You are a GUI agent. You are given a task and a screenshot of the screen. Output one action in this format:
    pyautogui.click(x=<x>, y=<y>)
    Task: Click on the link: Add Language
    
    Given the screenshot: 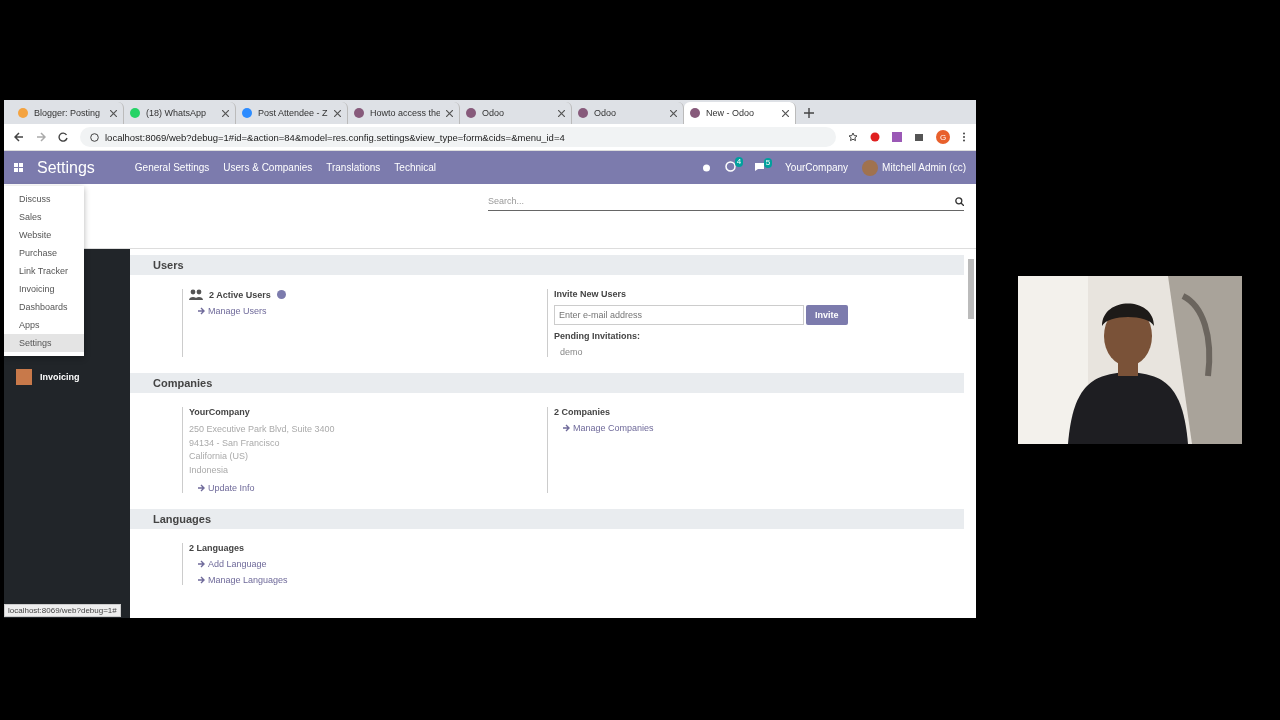 What is the action you would take?
    pyautogui.click(x=365, y=564)
    